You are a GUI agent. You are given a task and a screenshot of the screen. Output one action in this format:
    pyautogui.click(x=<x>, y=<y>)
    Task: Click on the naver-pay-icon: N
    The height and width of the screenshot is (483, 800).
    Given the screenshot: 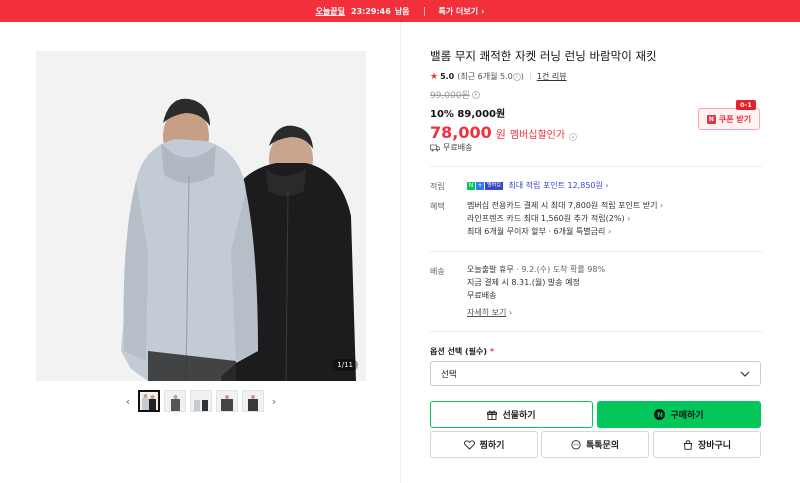 What is the action you would take?
    pyautogui.click(x=660, y=414)
    